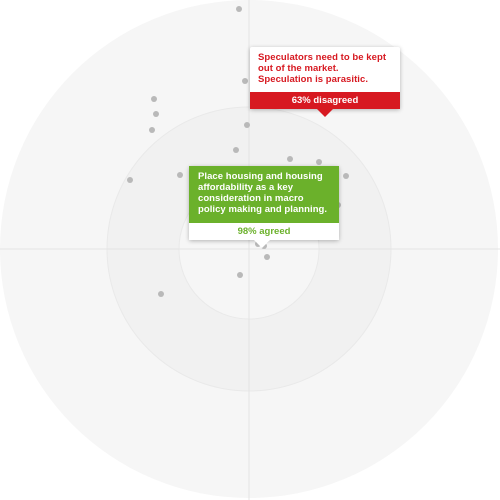  I want to click on disagree-result: 63% disagreed, so click(325, 100).